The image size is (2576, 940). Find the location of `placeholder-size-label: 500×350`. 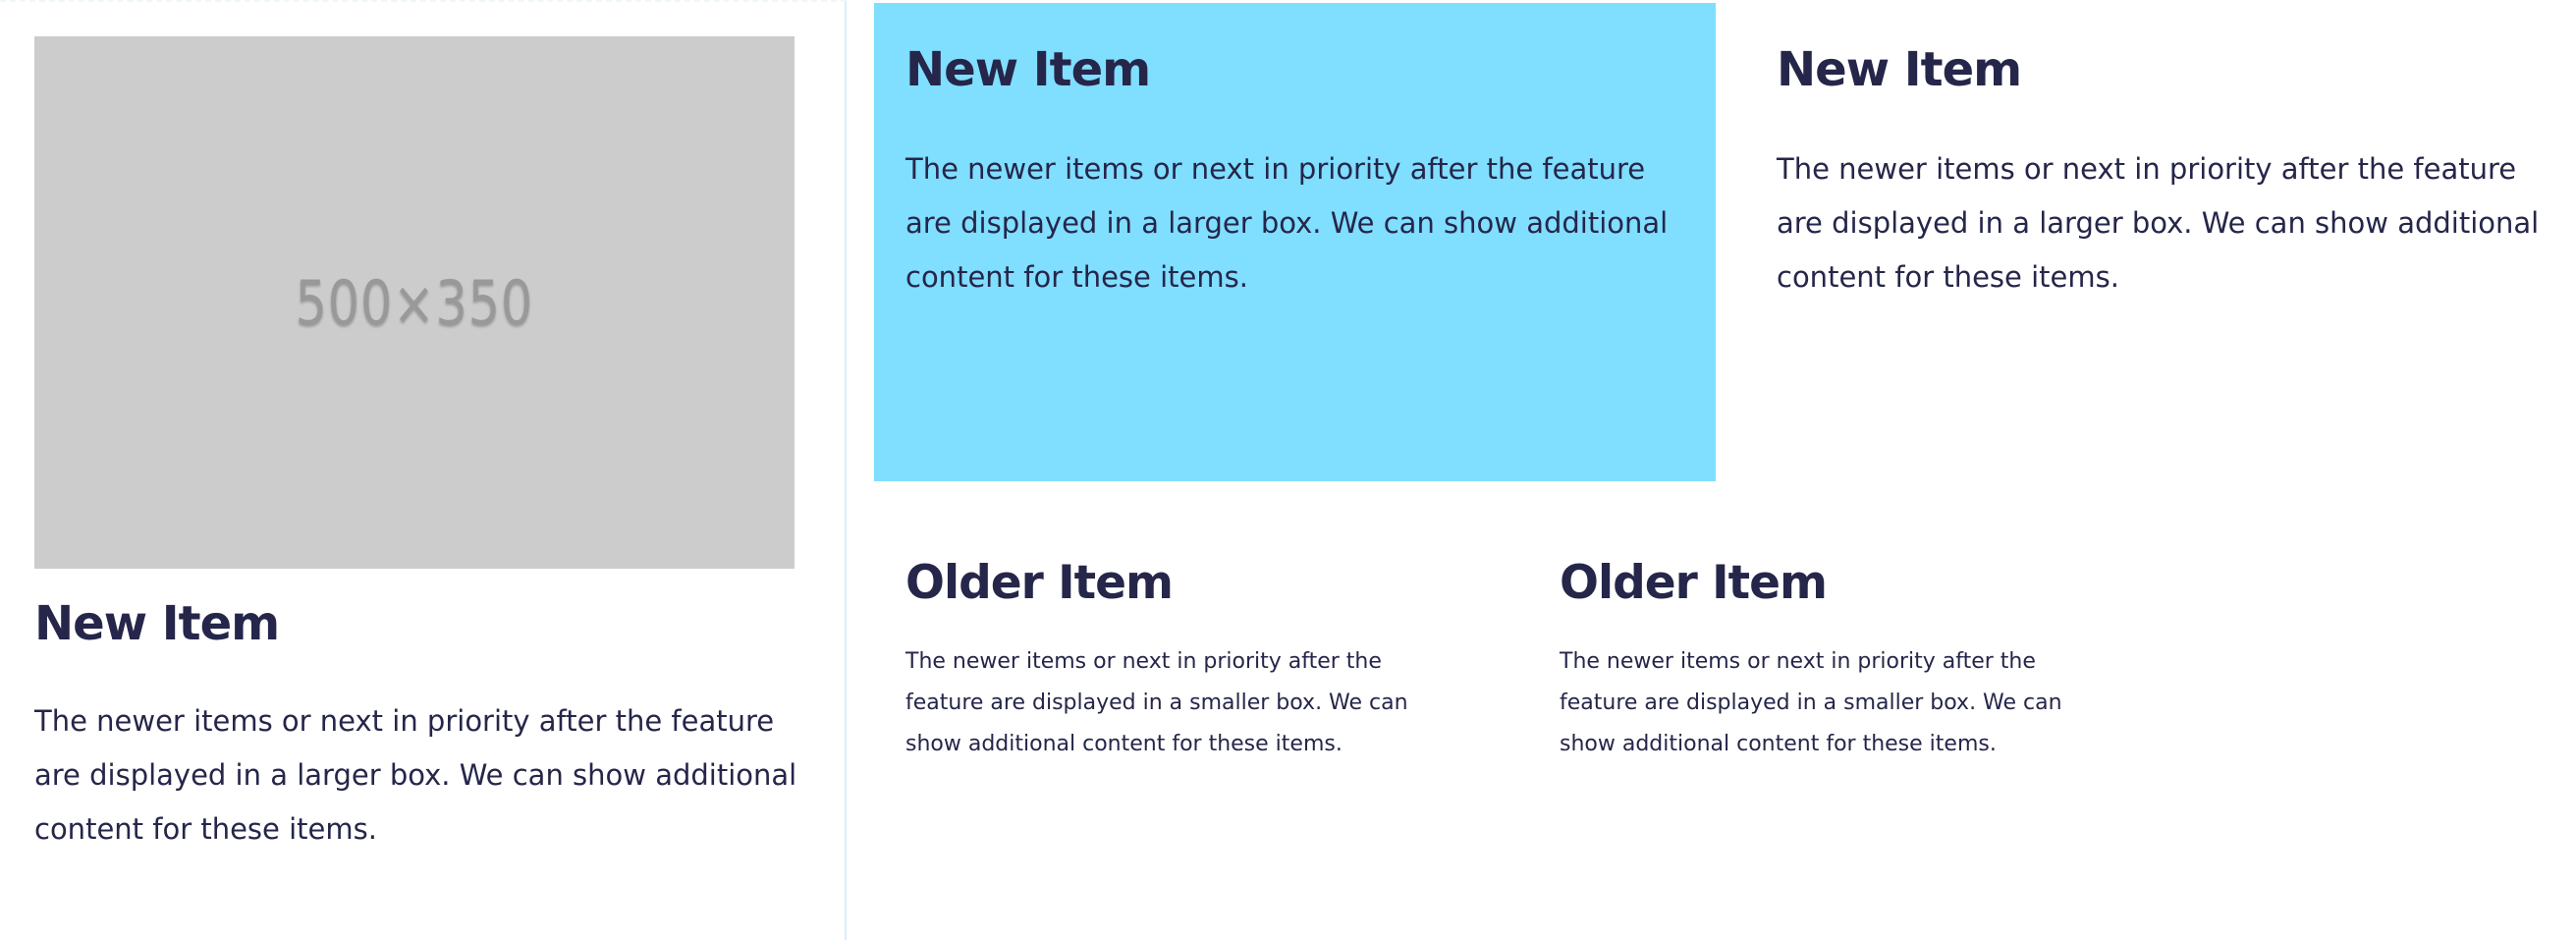

placeholder-size-label: 500×350 is located at coordinates (415, 302).